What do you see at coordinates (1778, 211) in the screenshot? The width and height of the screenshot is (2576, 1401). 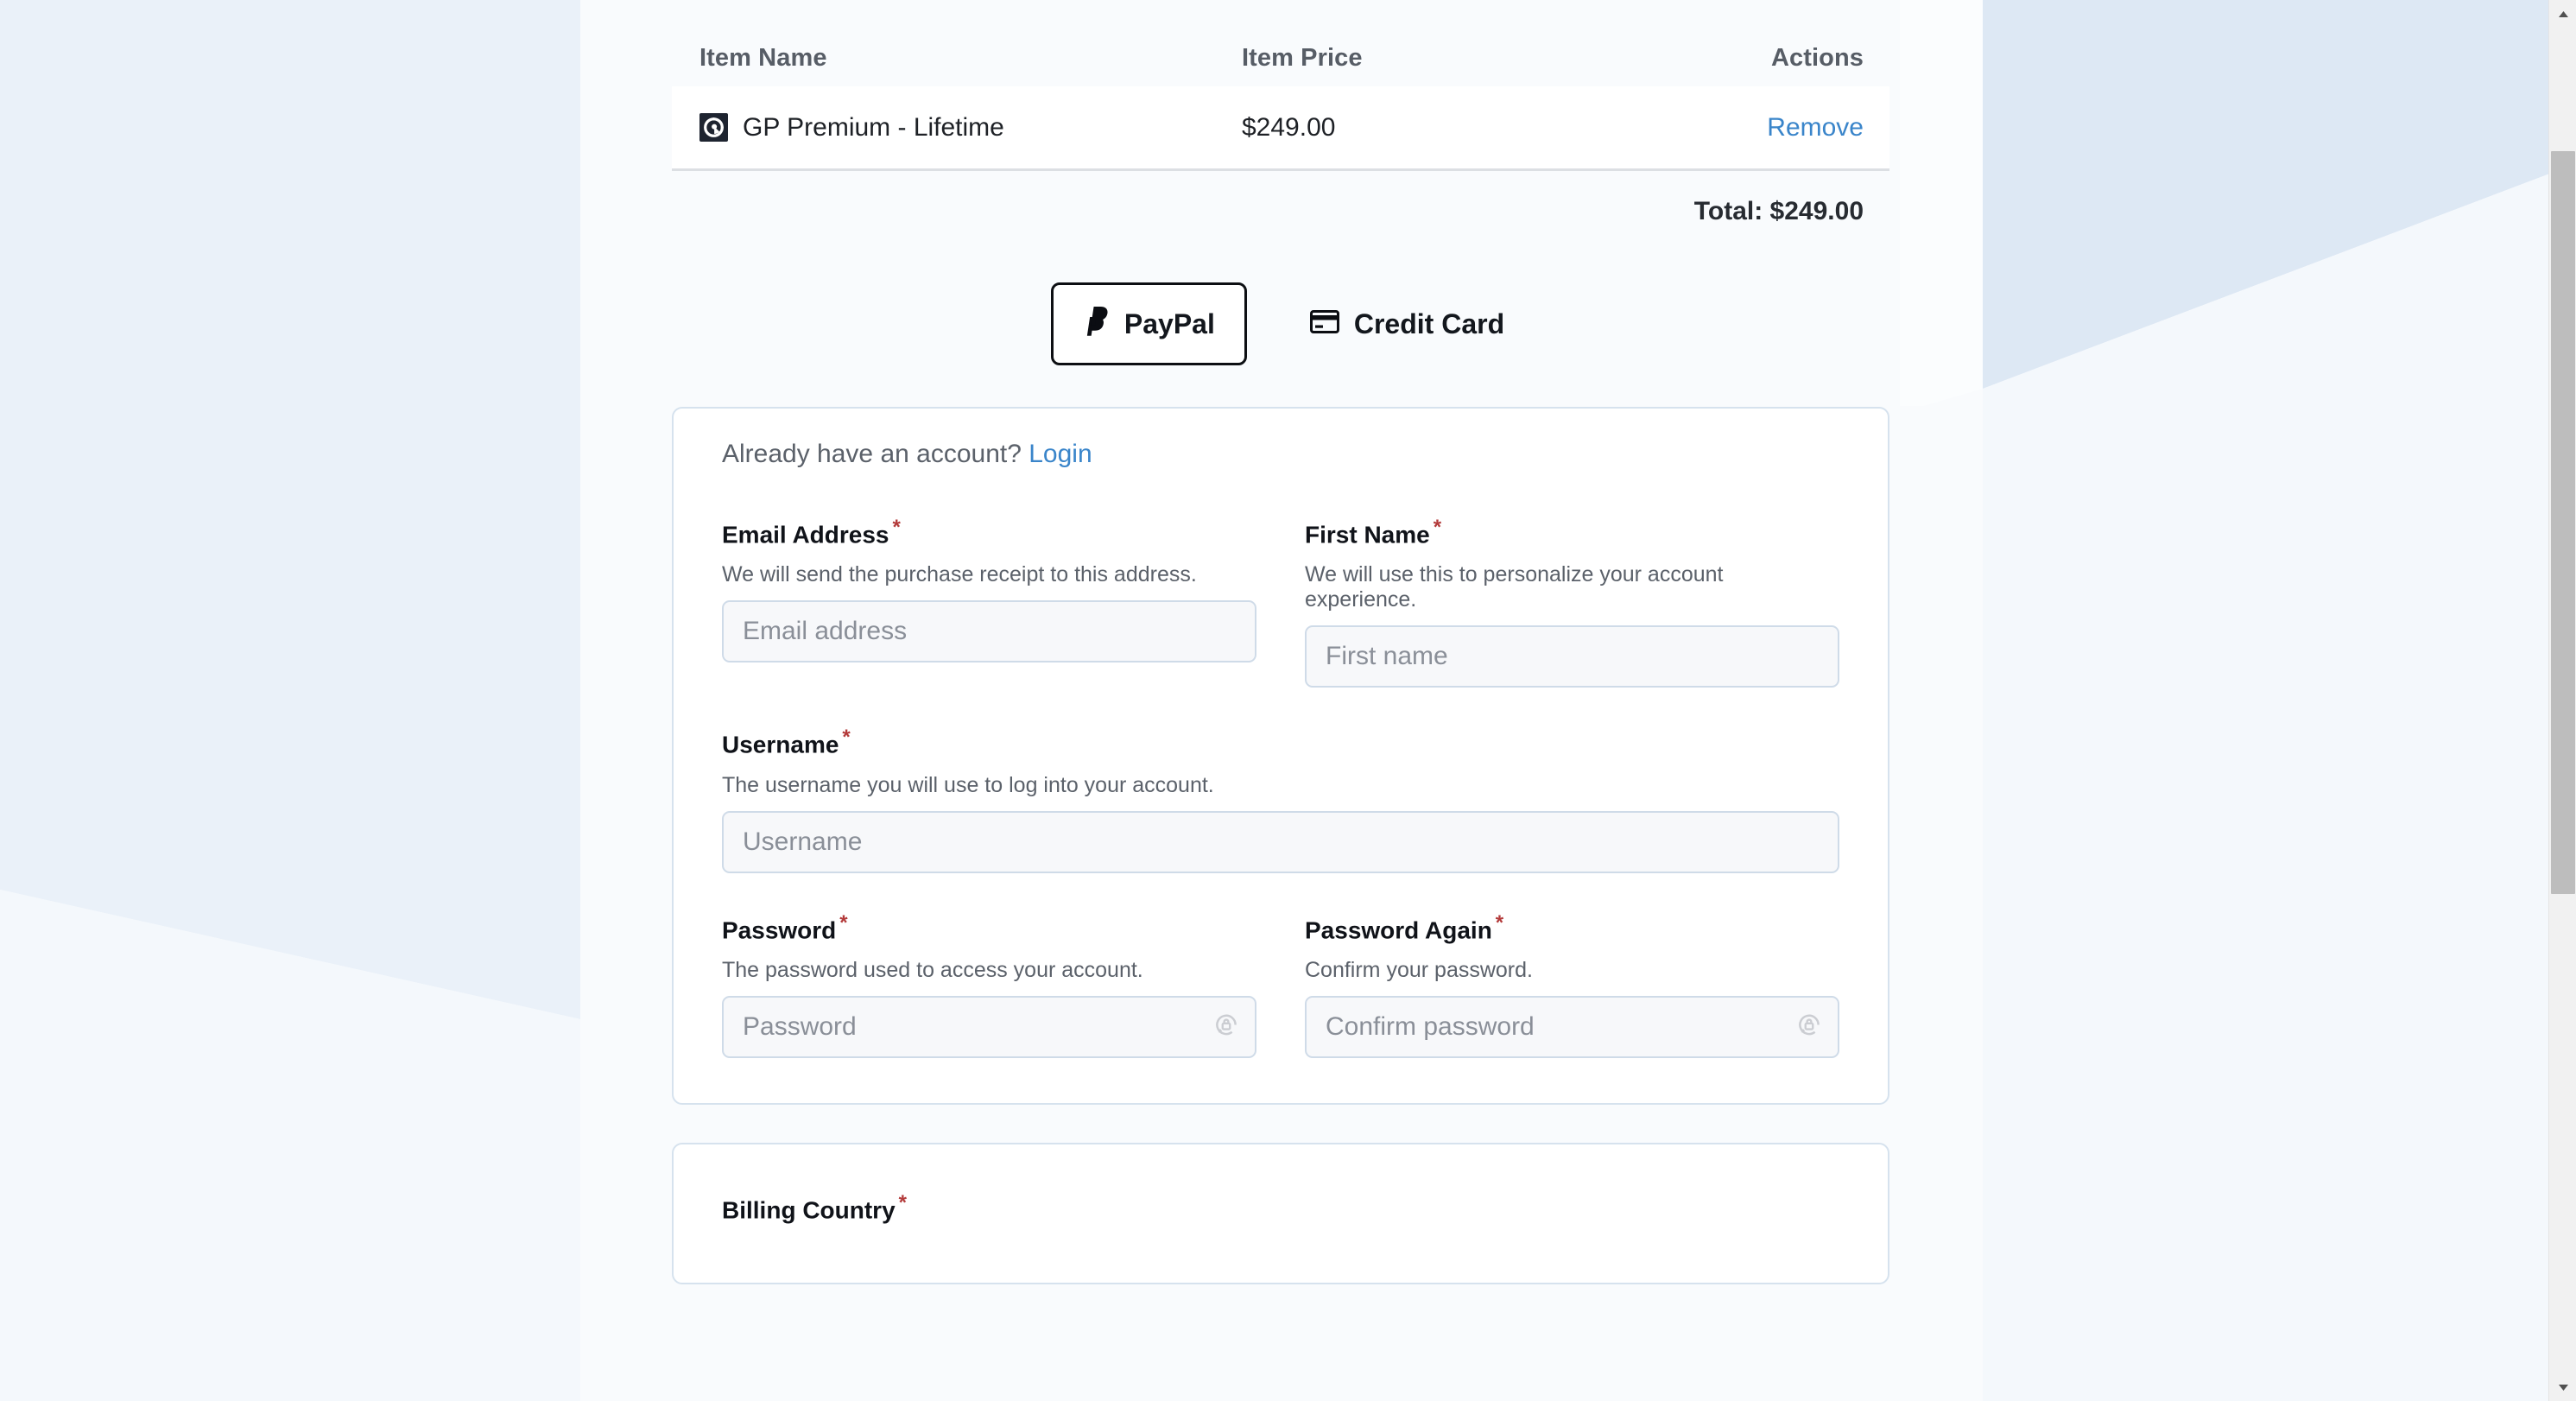 I see `cart-total: Total: $249.00` at bounding box center [1778, 211].